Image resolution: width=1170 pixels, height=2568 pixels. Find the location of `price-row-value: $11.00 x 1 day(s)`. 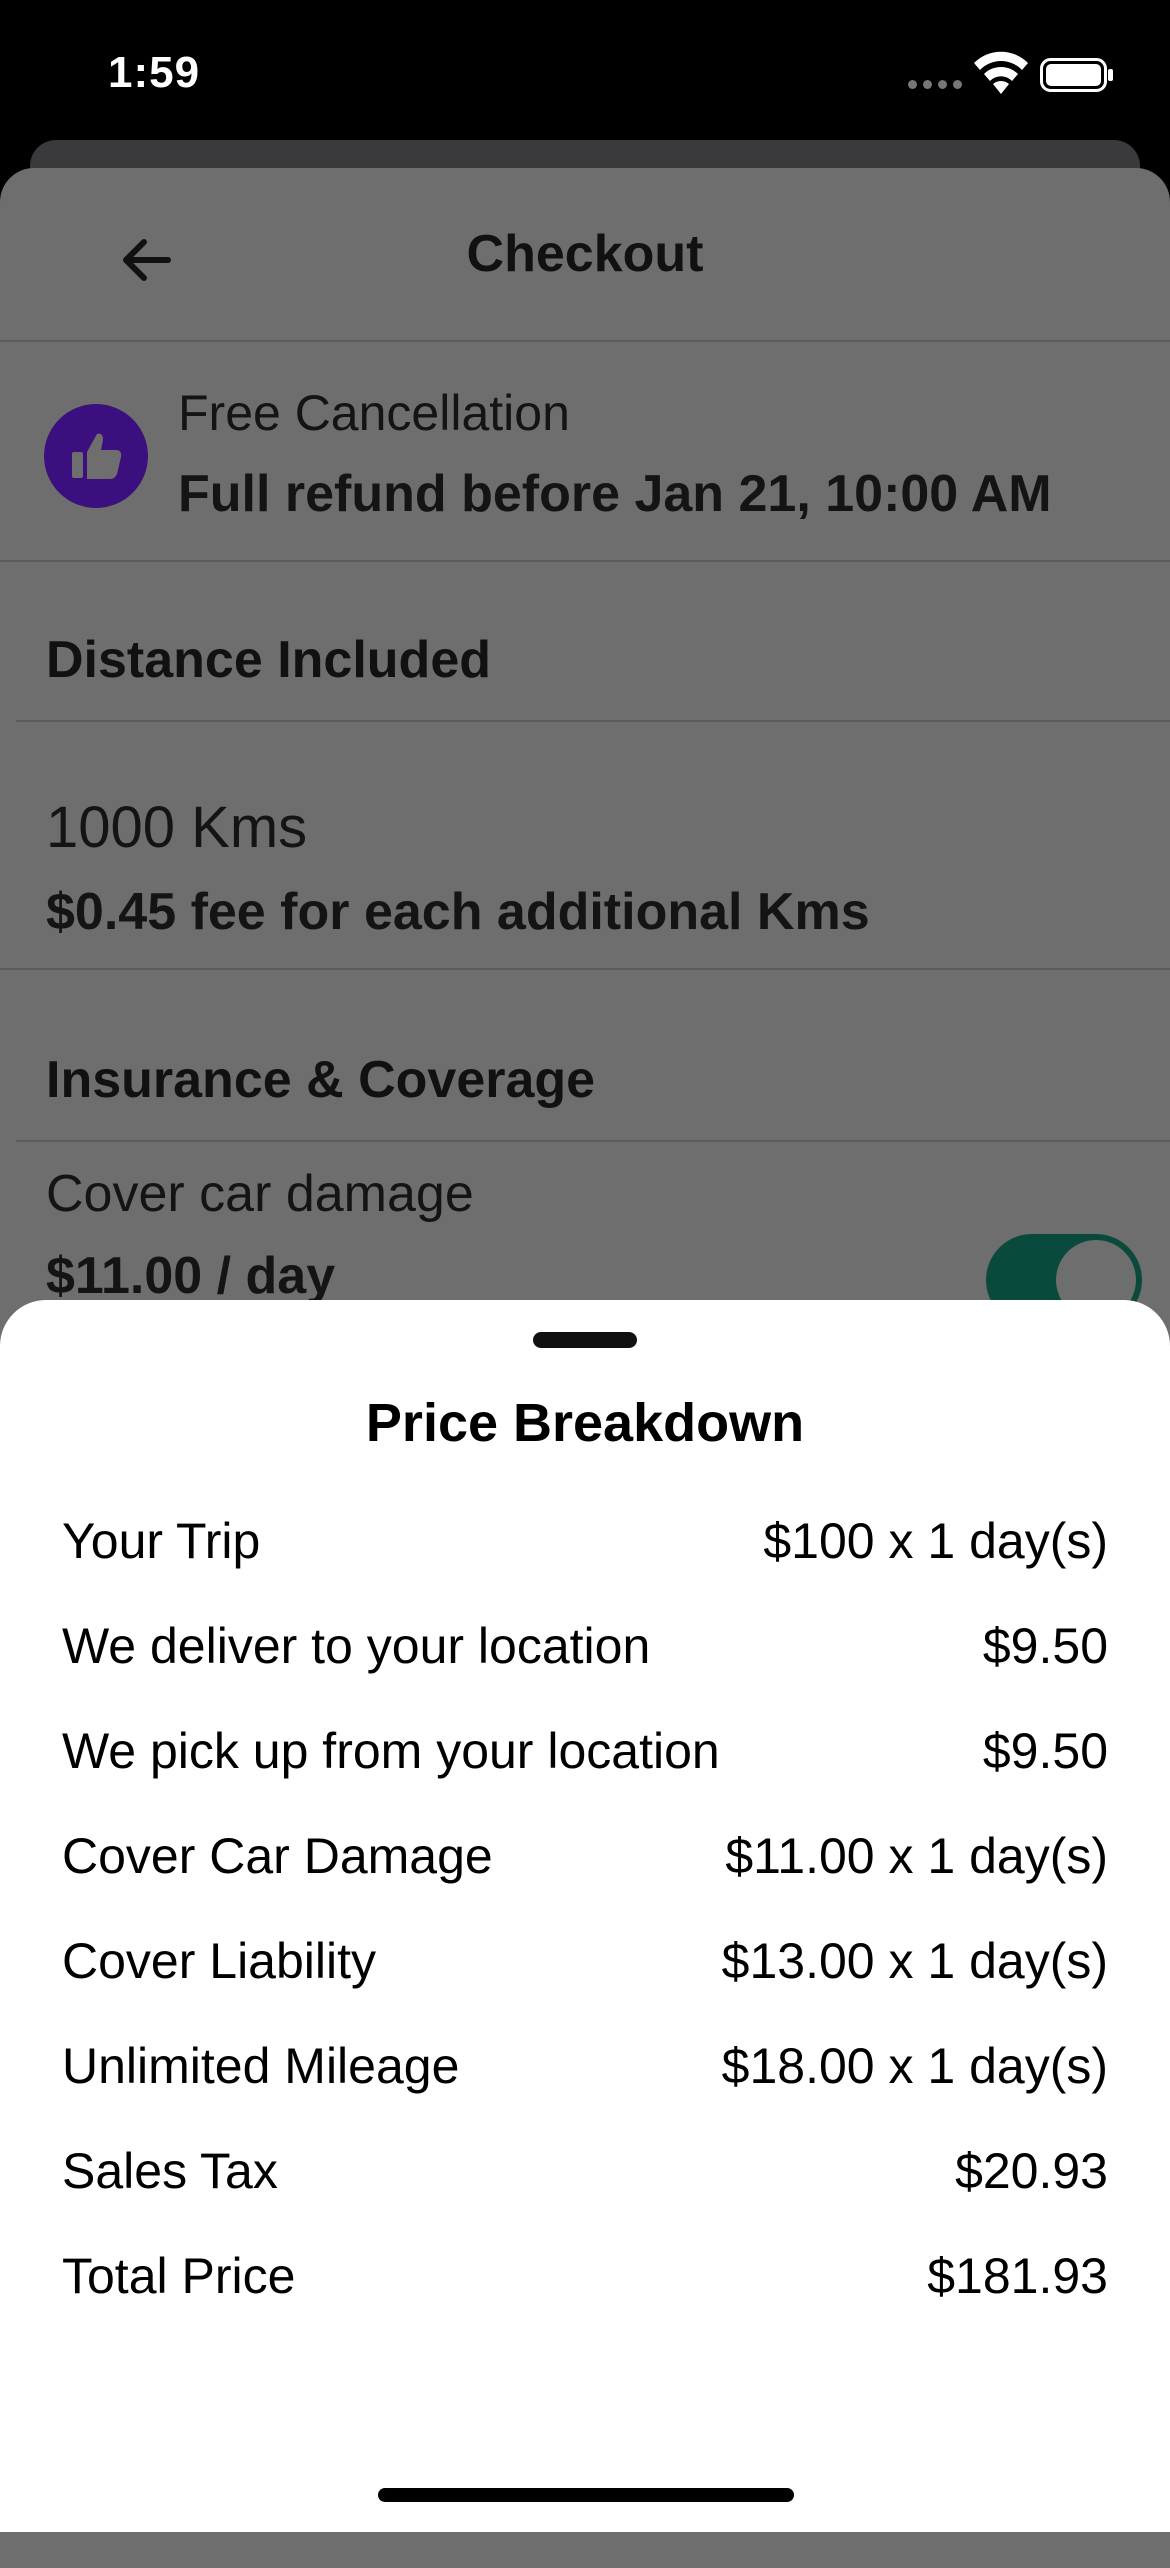

price-row-value: $11.00 x 1 day(s) is located at coordinates (916, 1855).